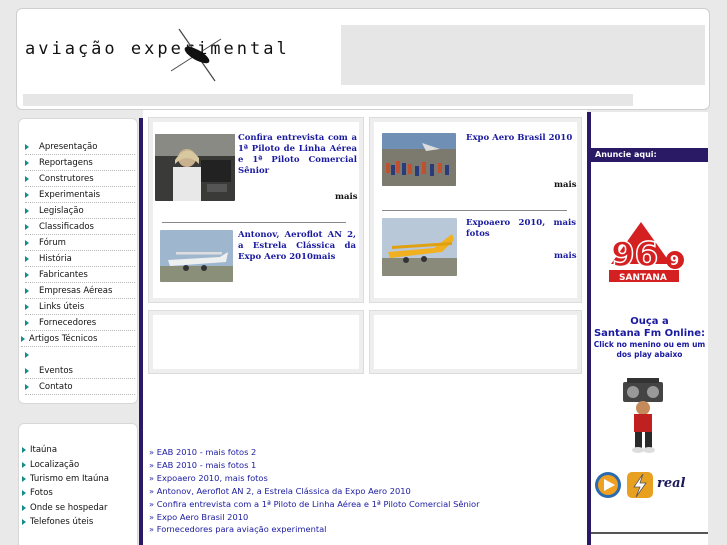 This screenshot has width=727, height=545. Describe the element at coordinates (649, 321) in the screenshot. I see `listen-line-1: Ouça a` at that location.